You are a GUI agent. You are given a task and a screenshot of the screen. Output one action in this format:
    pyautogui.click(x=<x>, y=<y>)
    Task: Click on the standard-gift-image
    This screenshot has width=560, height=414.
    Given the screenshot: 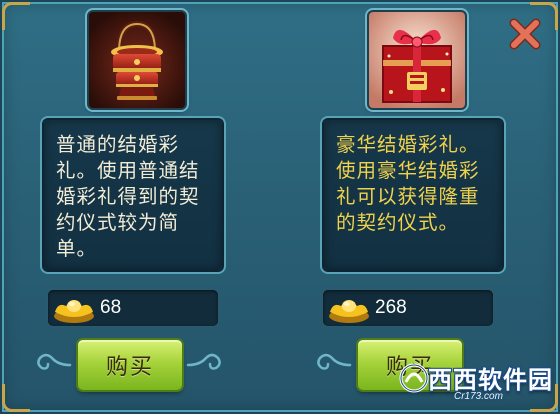 What is the action you would take?
    pyautogui.click(x=137, y=60)
    